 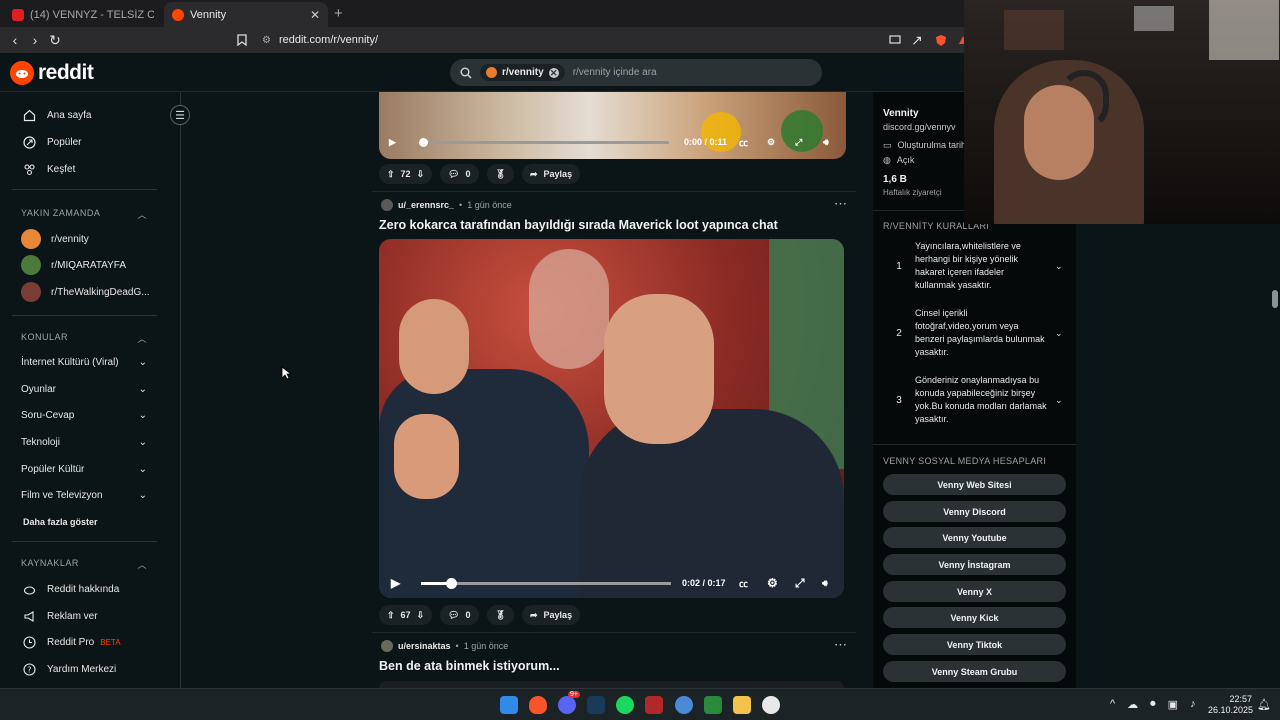 I want to click on search-input: r/vennity içinde ara, so click(x=615, y=72).